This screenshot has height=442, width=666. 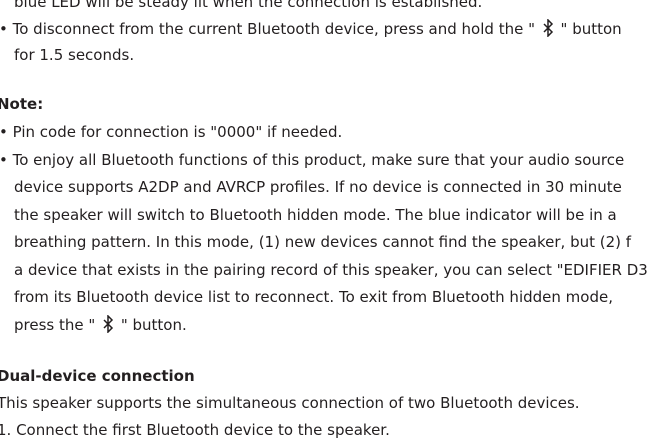 I want to click on note-line-last: press the " " button., so click(x=100, y=325).